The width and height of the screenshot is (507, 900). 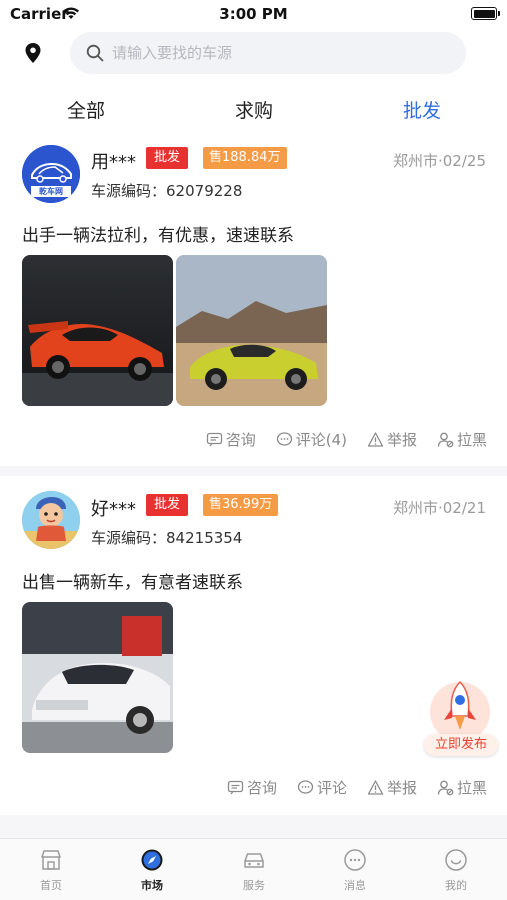 What do you see at coordinates (204, 538) in the screenshot?
I see `vehicle-code-value: 84215354` at bounding box center [204, 538].